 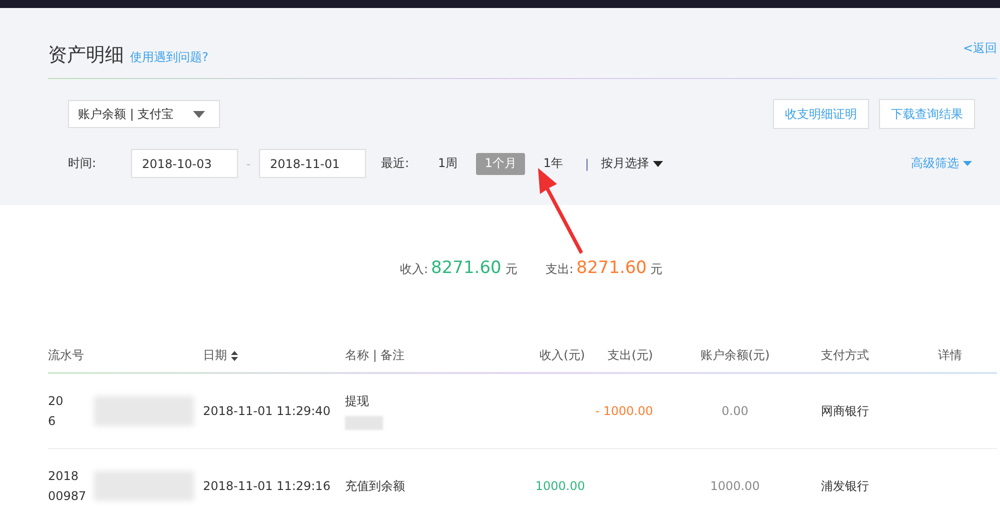 I want to click on serial-number: 20, so click(x=56, y=401).